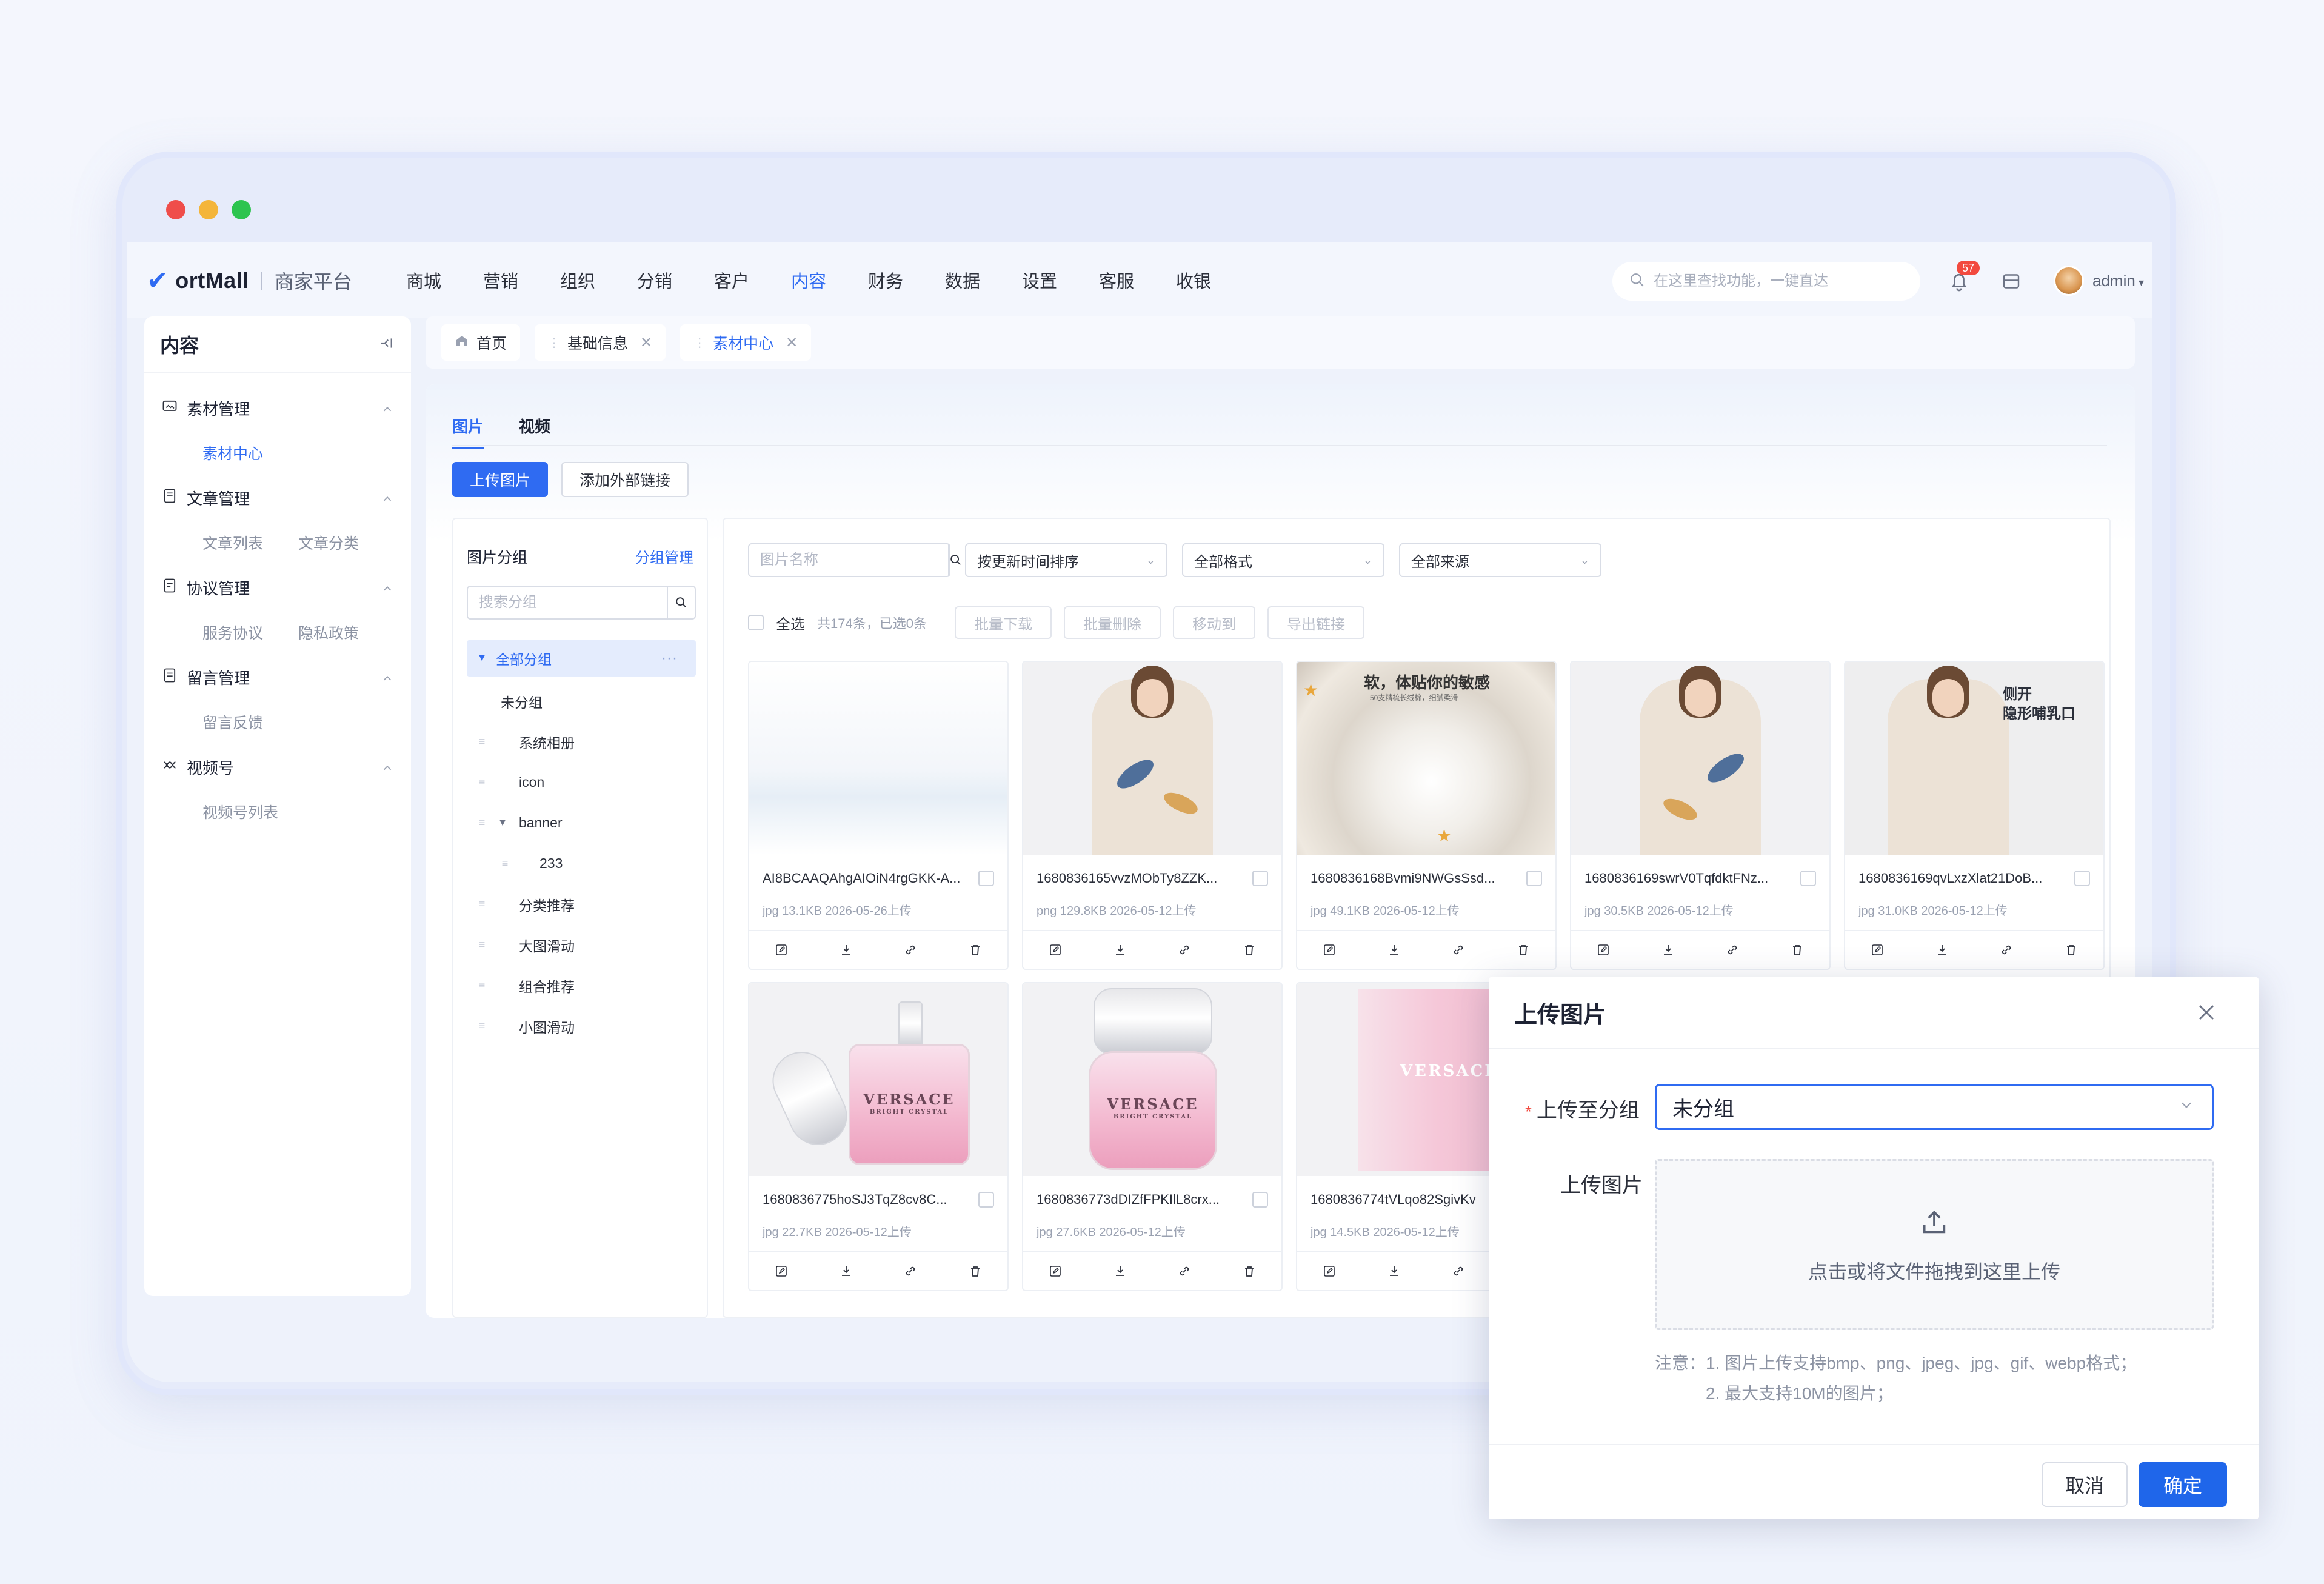 The width and height of the screenshot is (2324, 1584). I want to click on bulk-download-button: 批量下载, so click(1003, 622).